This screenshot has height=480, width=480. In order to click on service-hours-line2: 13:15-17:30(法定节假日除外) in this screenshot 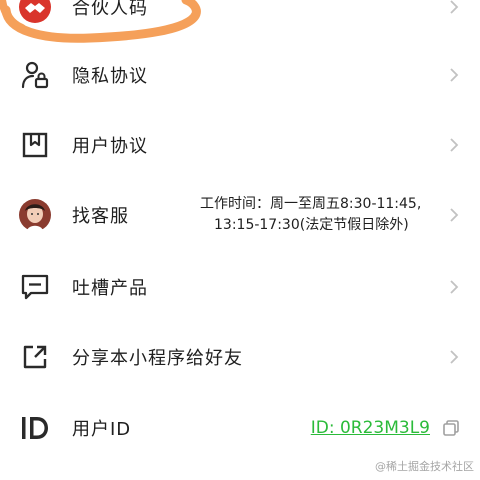, I will do `click(311, 225)`.